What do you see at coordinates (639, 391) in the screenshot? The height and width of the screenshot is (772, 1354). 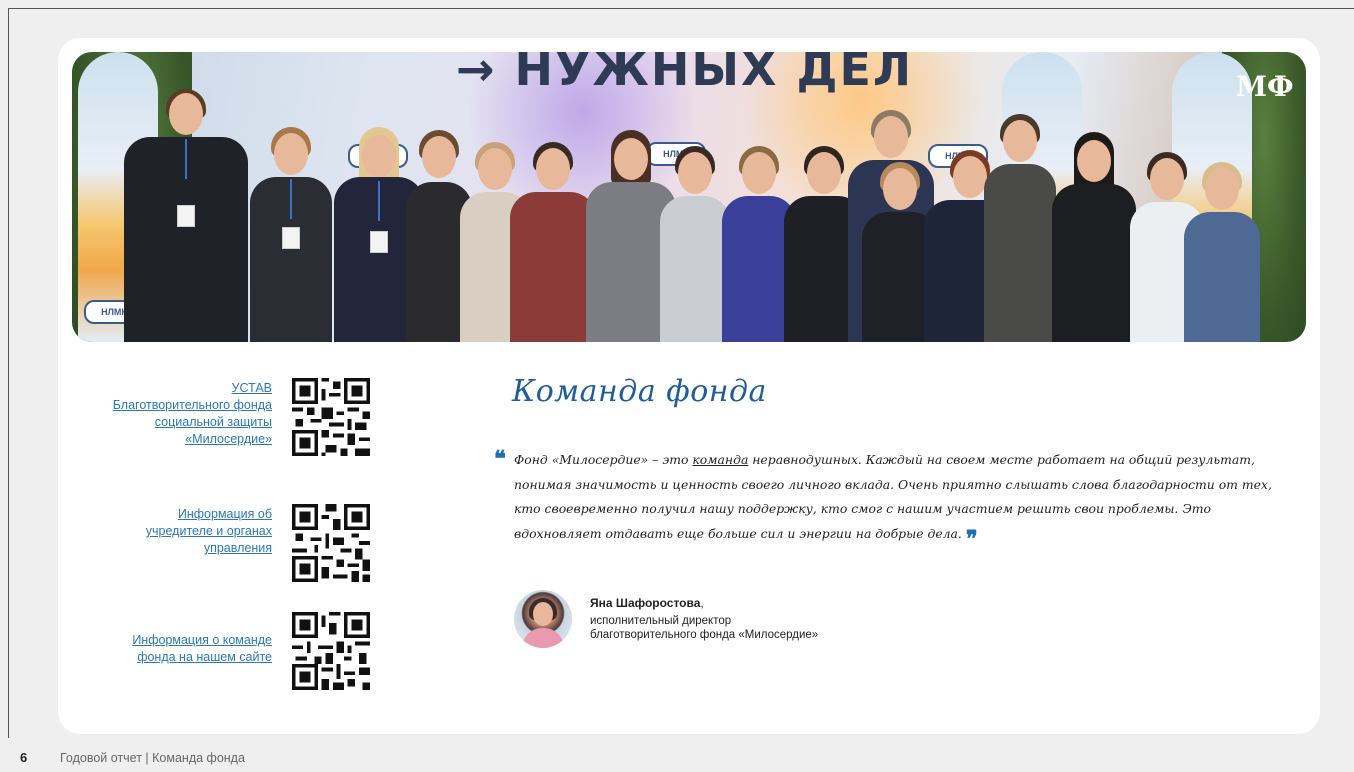 I see `section-heading: Команда фонда` at bounding box center [639, 391].